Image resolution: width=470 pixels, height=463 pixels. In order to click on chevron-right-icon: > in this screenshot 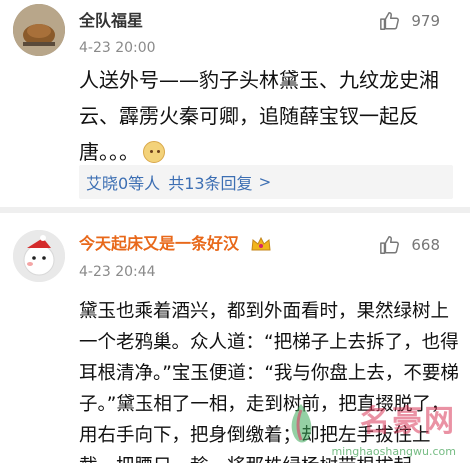, I will do `click(265, 182)`.